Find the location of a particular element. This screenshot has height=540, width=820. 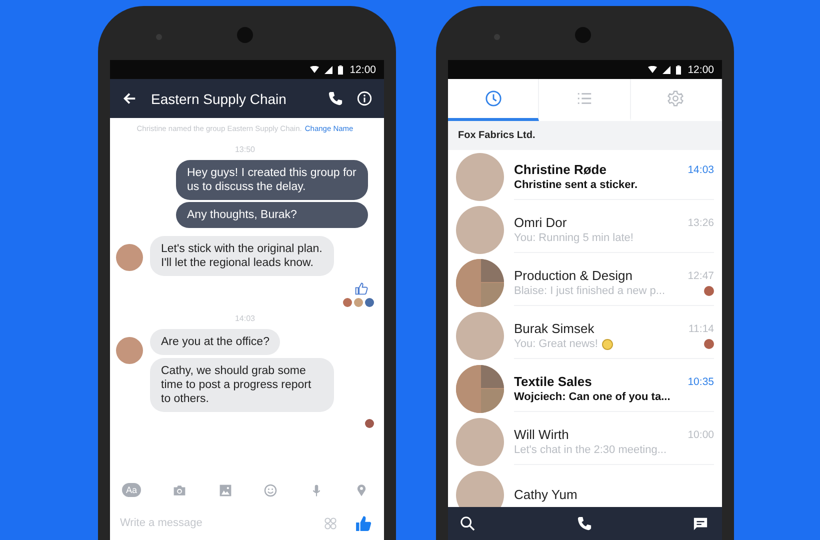

section-header: Fox Fabrics Ltd. is located at coordinates (585, 135).